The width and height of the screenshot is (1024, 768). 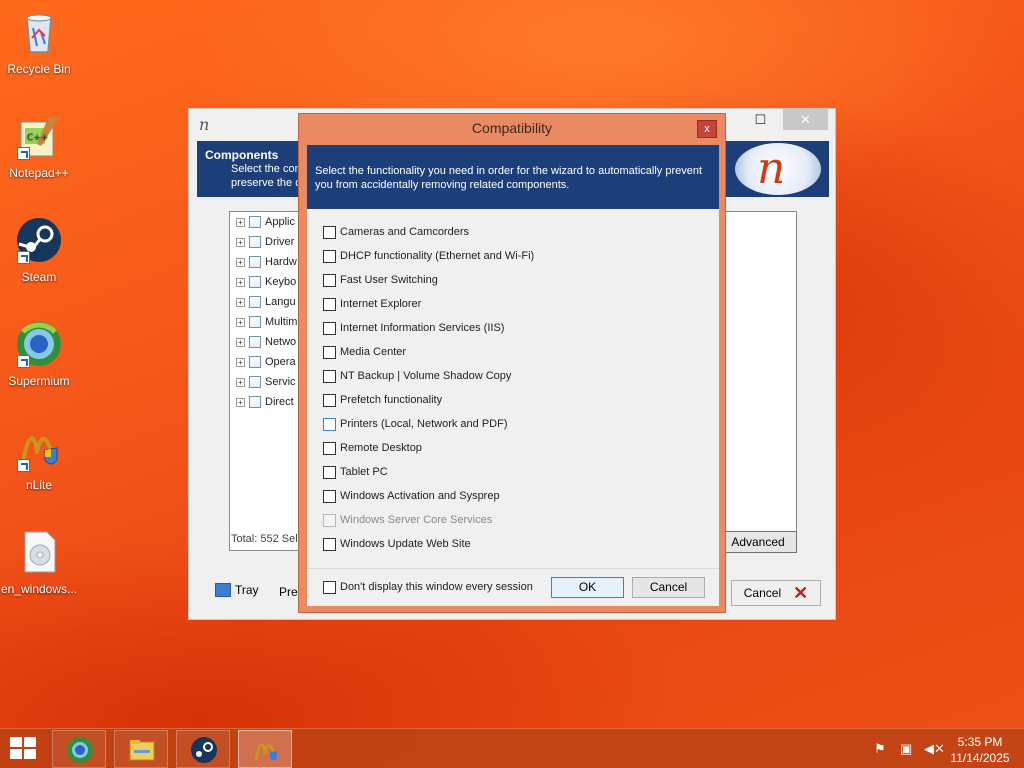 What do you see at coordinates (266, 282) in the screenshot?
I see `tree-item: + Keybo` at bounding box center [266, 282].